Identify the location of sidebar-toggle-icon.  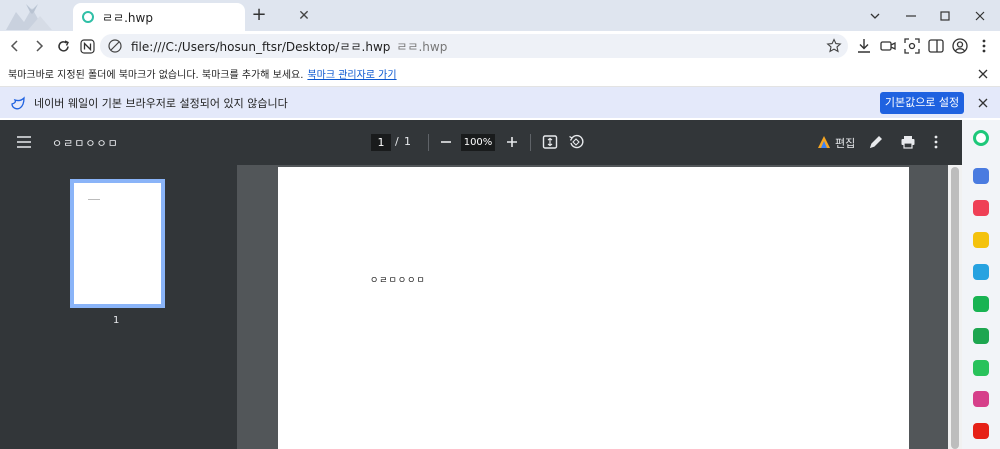
(936, 46).